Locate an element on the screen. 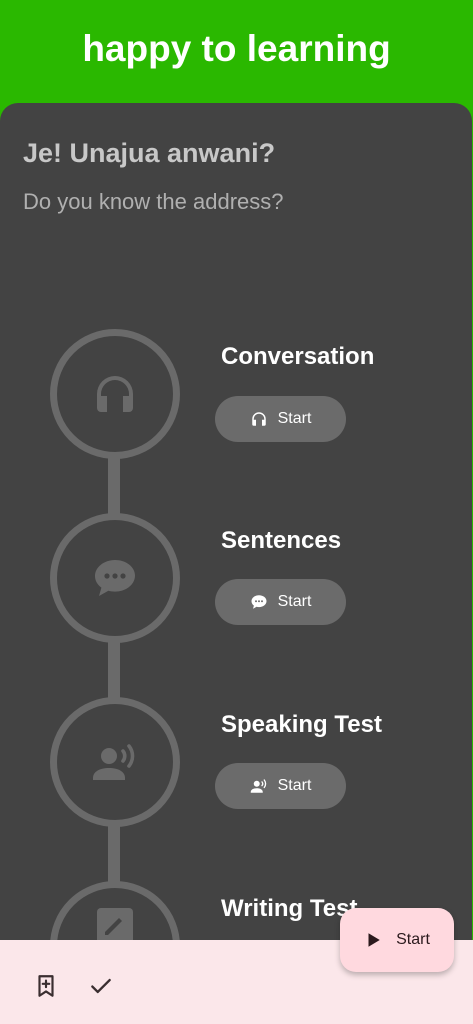  app-bar: happy to learning is located at coordinates (236, 52).